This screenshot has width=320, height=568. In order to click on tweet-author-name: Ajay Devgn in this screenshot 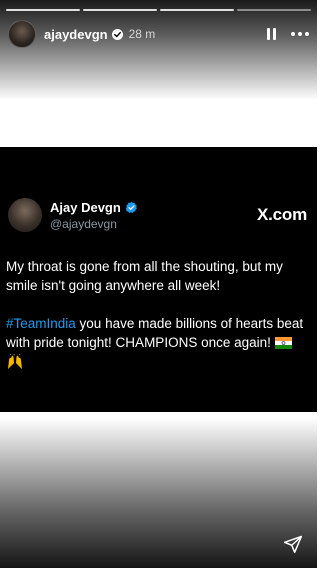, I will do `click(85, 207)`.